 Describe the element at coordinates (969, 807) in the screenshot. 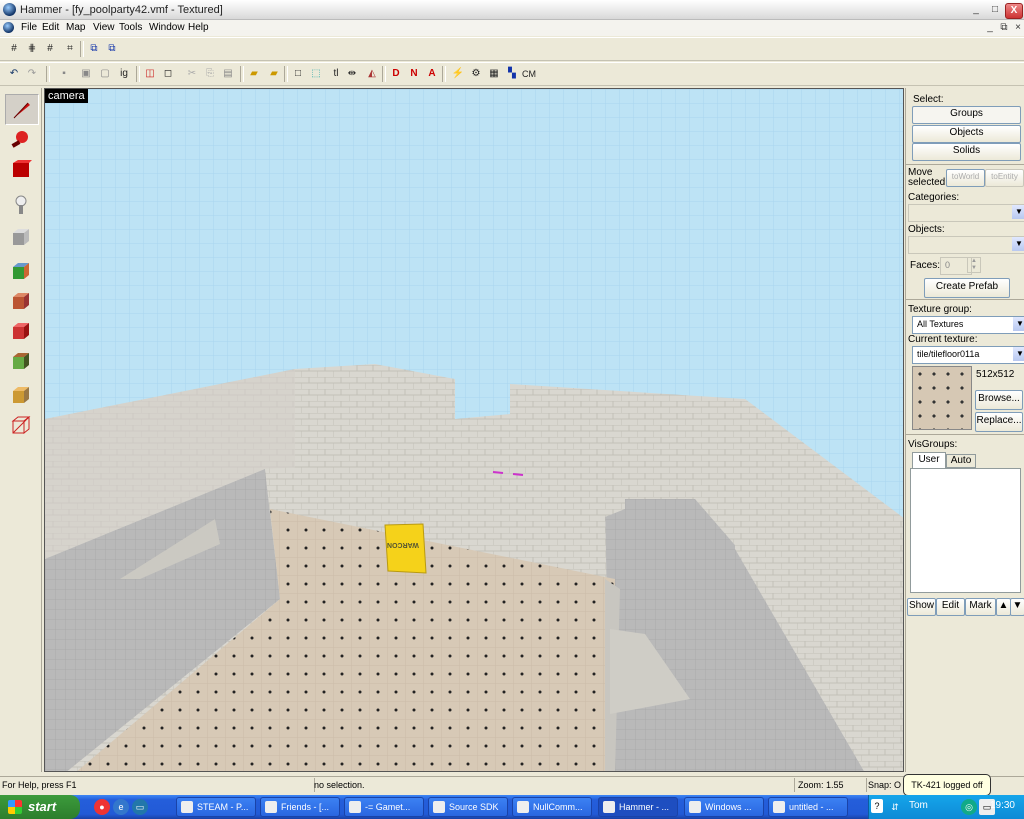

I see `steam-tray-icon: ◎` at that location.